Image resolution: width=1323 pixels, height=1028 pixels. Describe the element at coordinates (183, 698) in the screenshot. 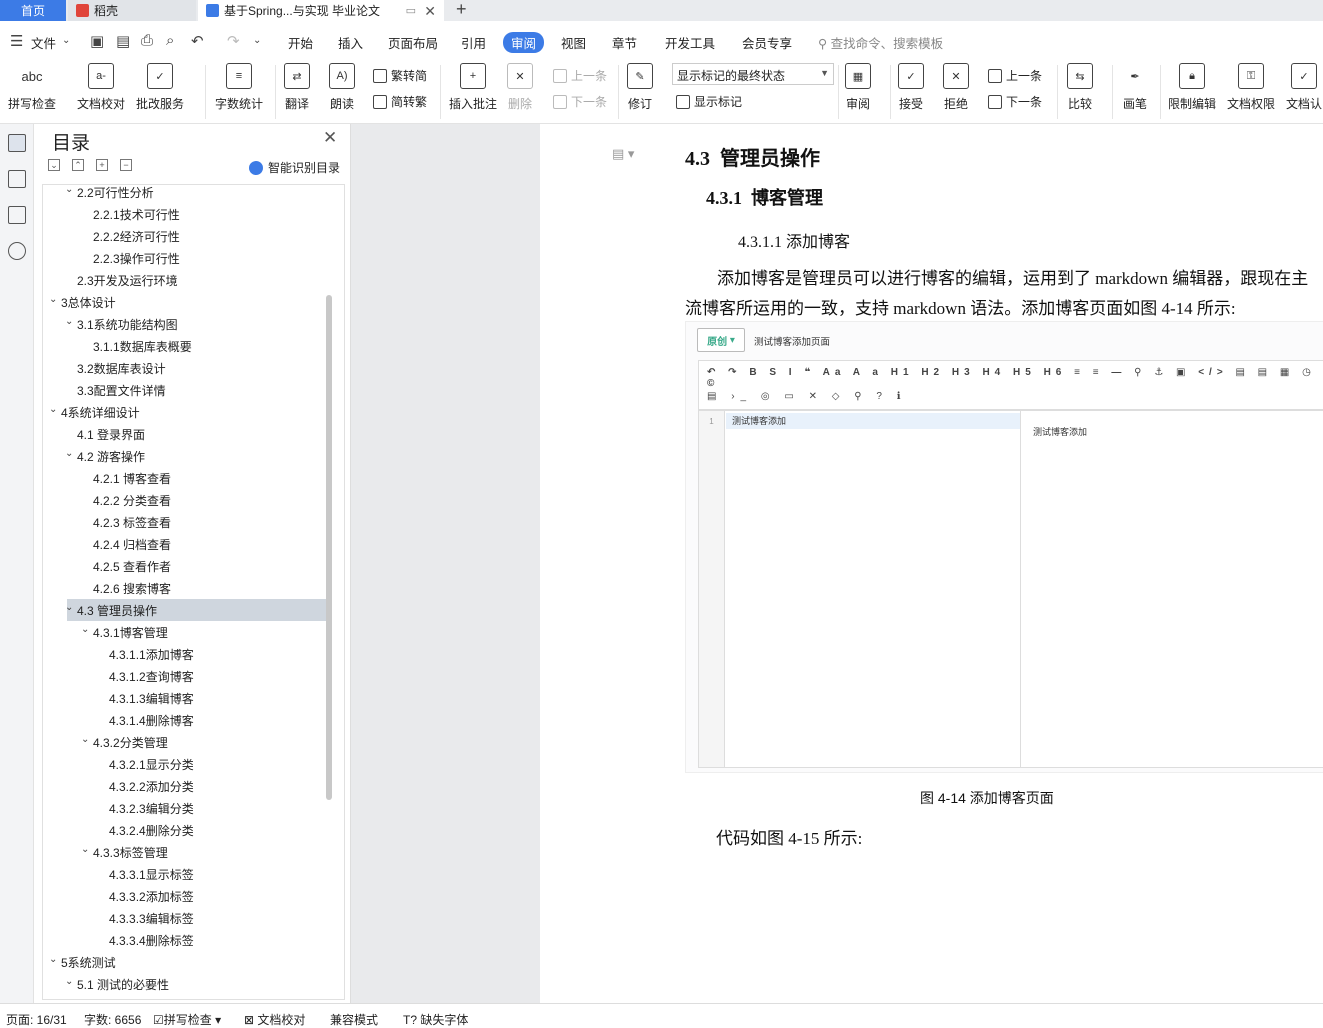

I see `toc-item: 4.3.1.3编辑博客` at that location.